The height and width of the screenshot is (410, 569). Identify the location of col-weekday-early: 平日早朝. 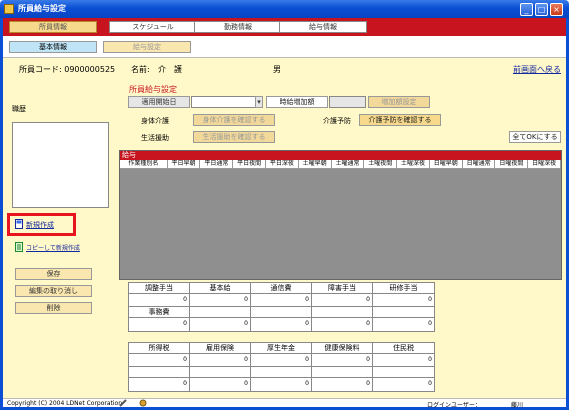
(184, 164).